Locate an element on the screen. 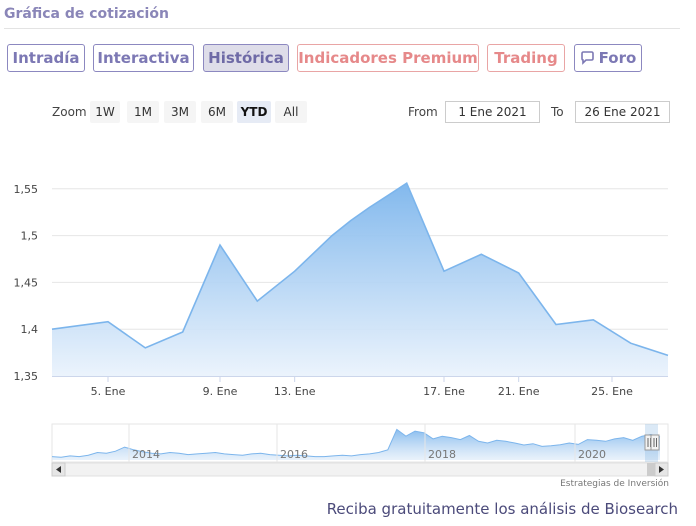  x-tick-label: 9. Ene is located at coordinates (220, 391).